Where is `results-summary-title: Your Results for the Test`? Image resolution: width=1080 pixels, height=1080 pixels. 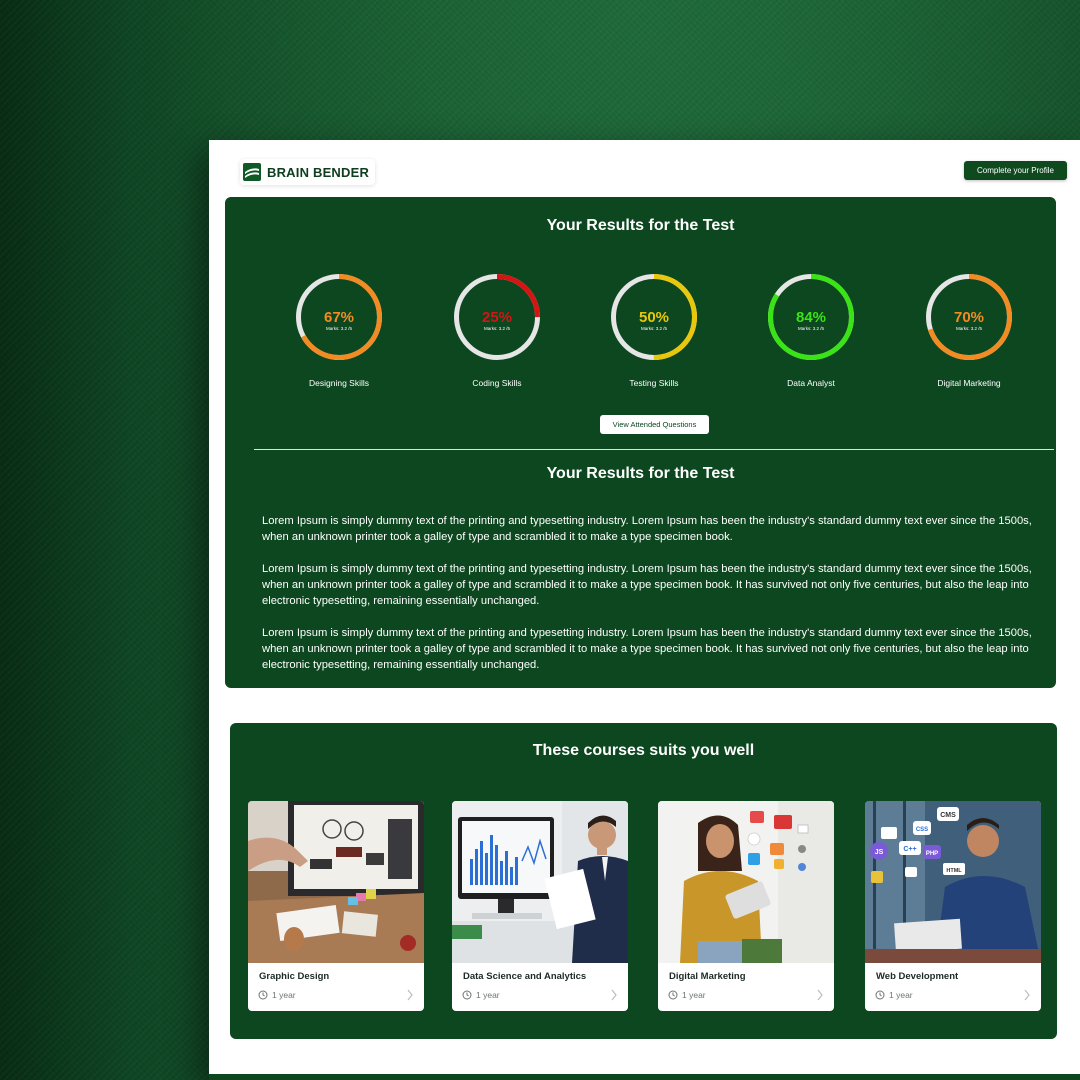 results-summary-title: Your Results for the Test is located at coordinates (640, 473).